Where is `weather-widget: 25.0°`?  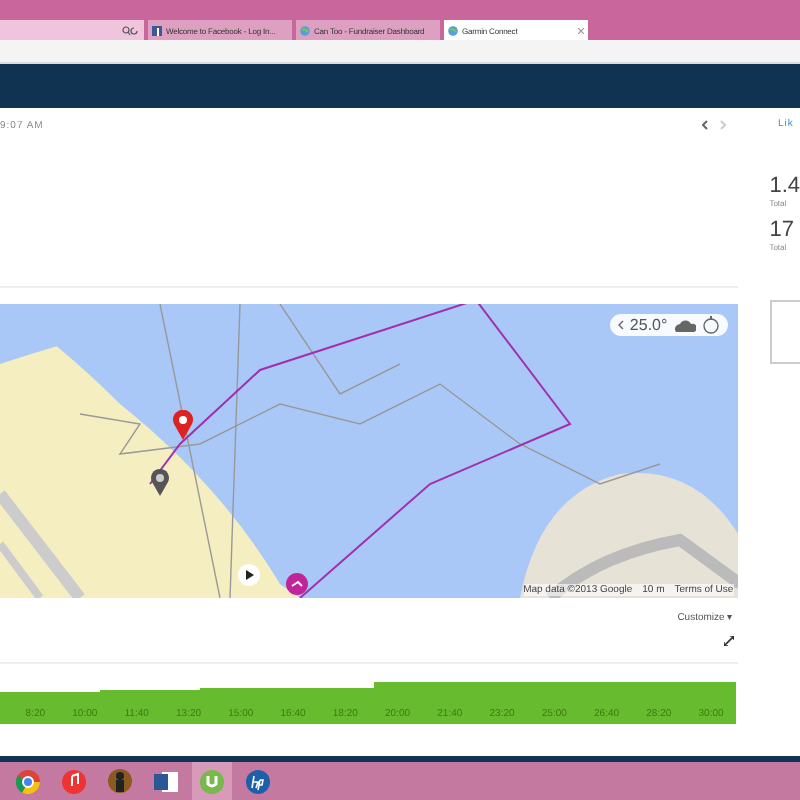 weather-widget: 25.0° is located at coordinates (668, 325).